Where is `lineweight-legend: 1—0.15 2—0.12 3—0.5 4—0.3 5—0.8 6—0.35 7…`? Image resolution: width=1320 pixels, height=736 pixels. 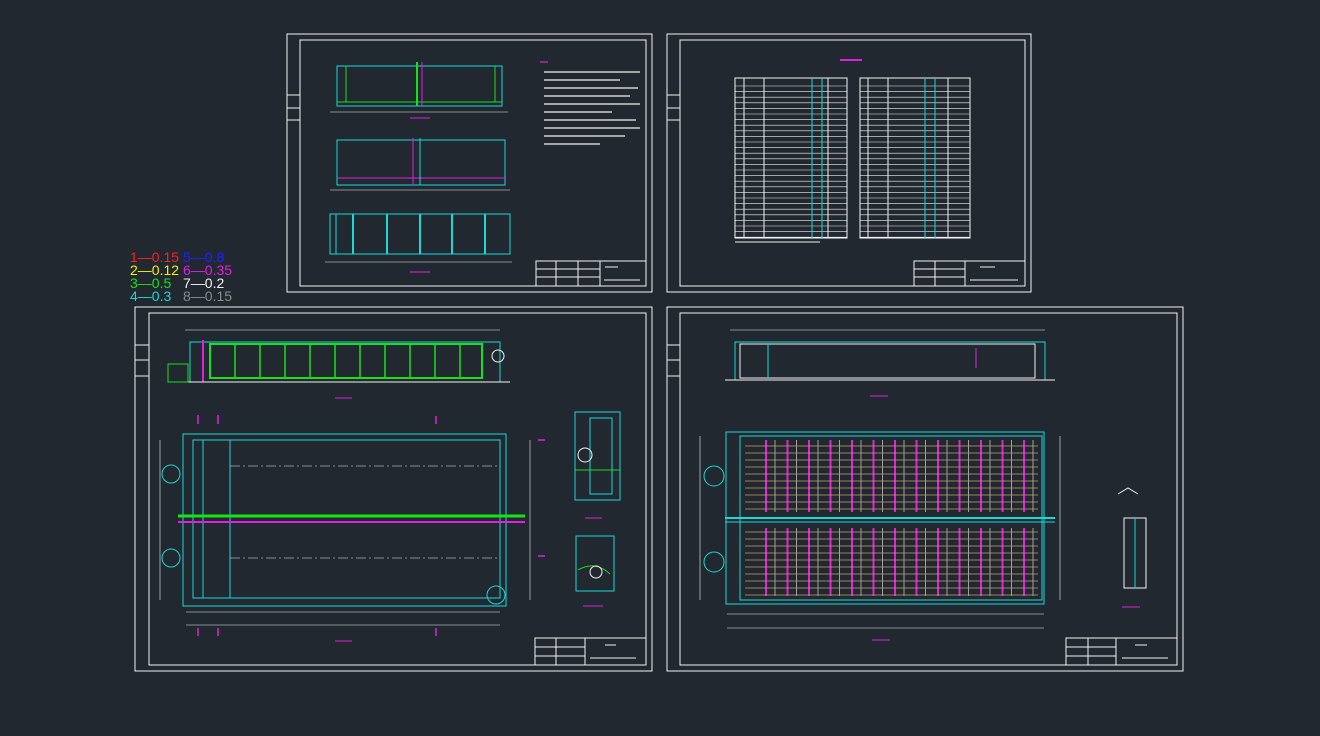 lineweight-legend: 1—0.15 2—0.12 3—0.5 4—0.3 5—0.8 6—0.35 7… is located at coordinates (185, 277).